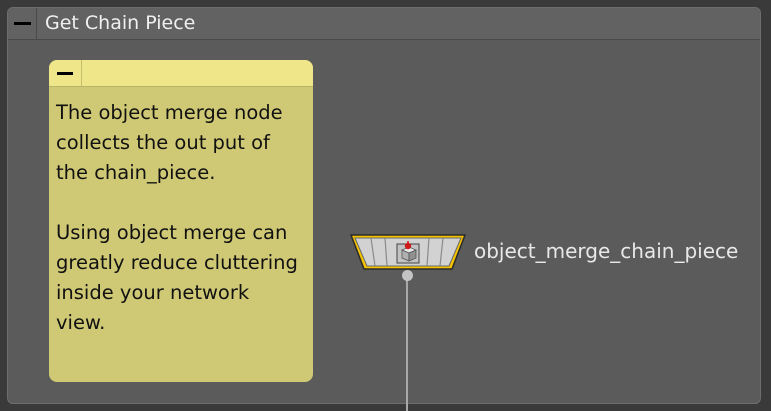 The height and width of the screenshot is (411, 771). Describe the element at coordinates (407, 275) in the screenshot. I see `node-output-connector` at that location.